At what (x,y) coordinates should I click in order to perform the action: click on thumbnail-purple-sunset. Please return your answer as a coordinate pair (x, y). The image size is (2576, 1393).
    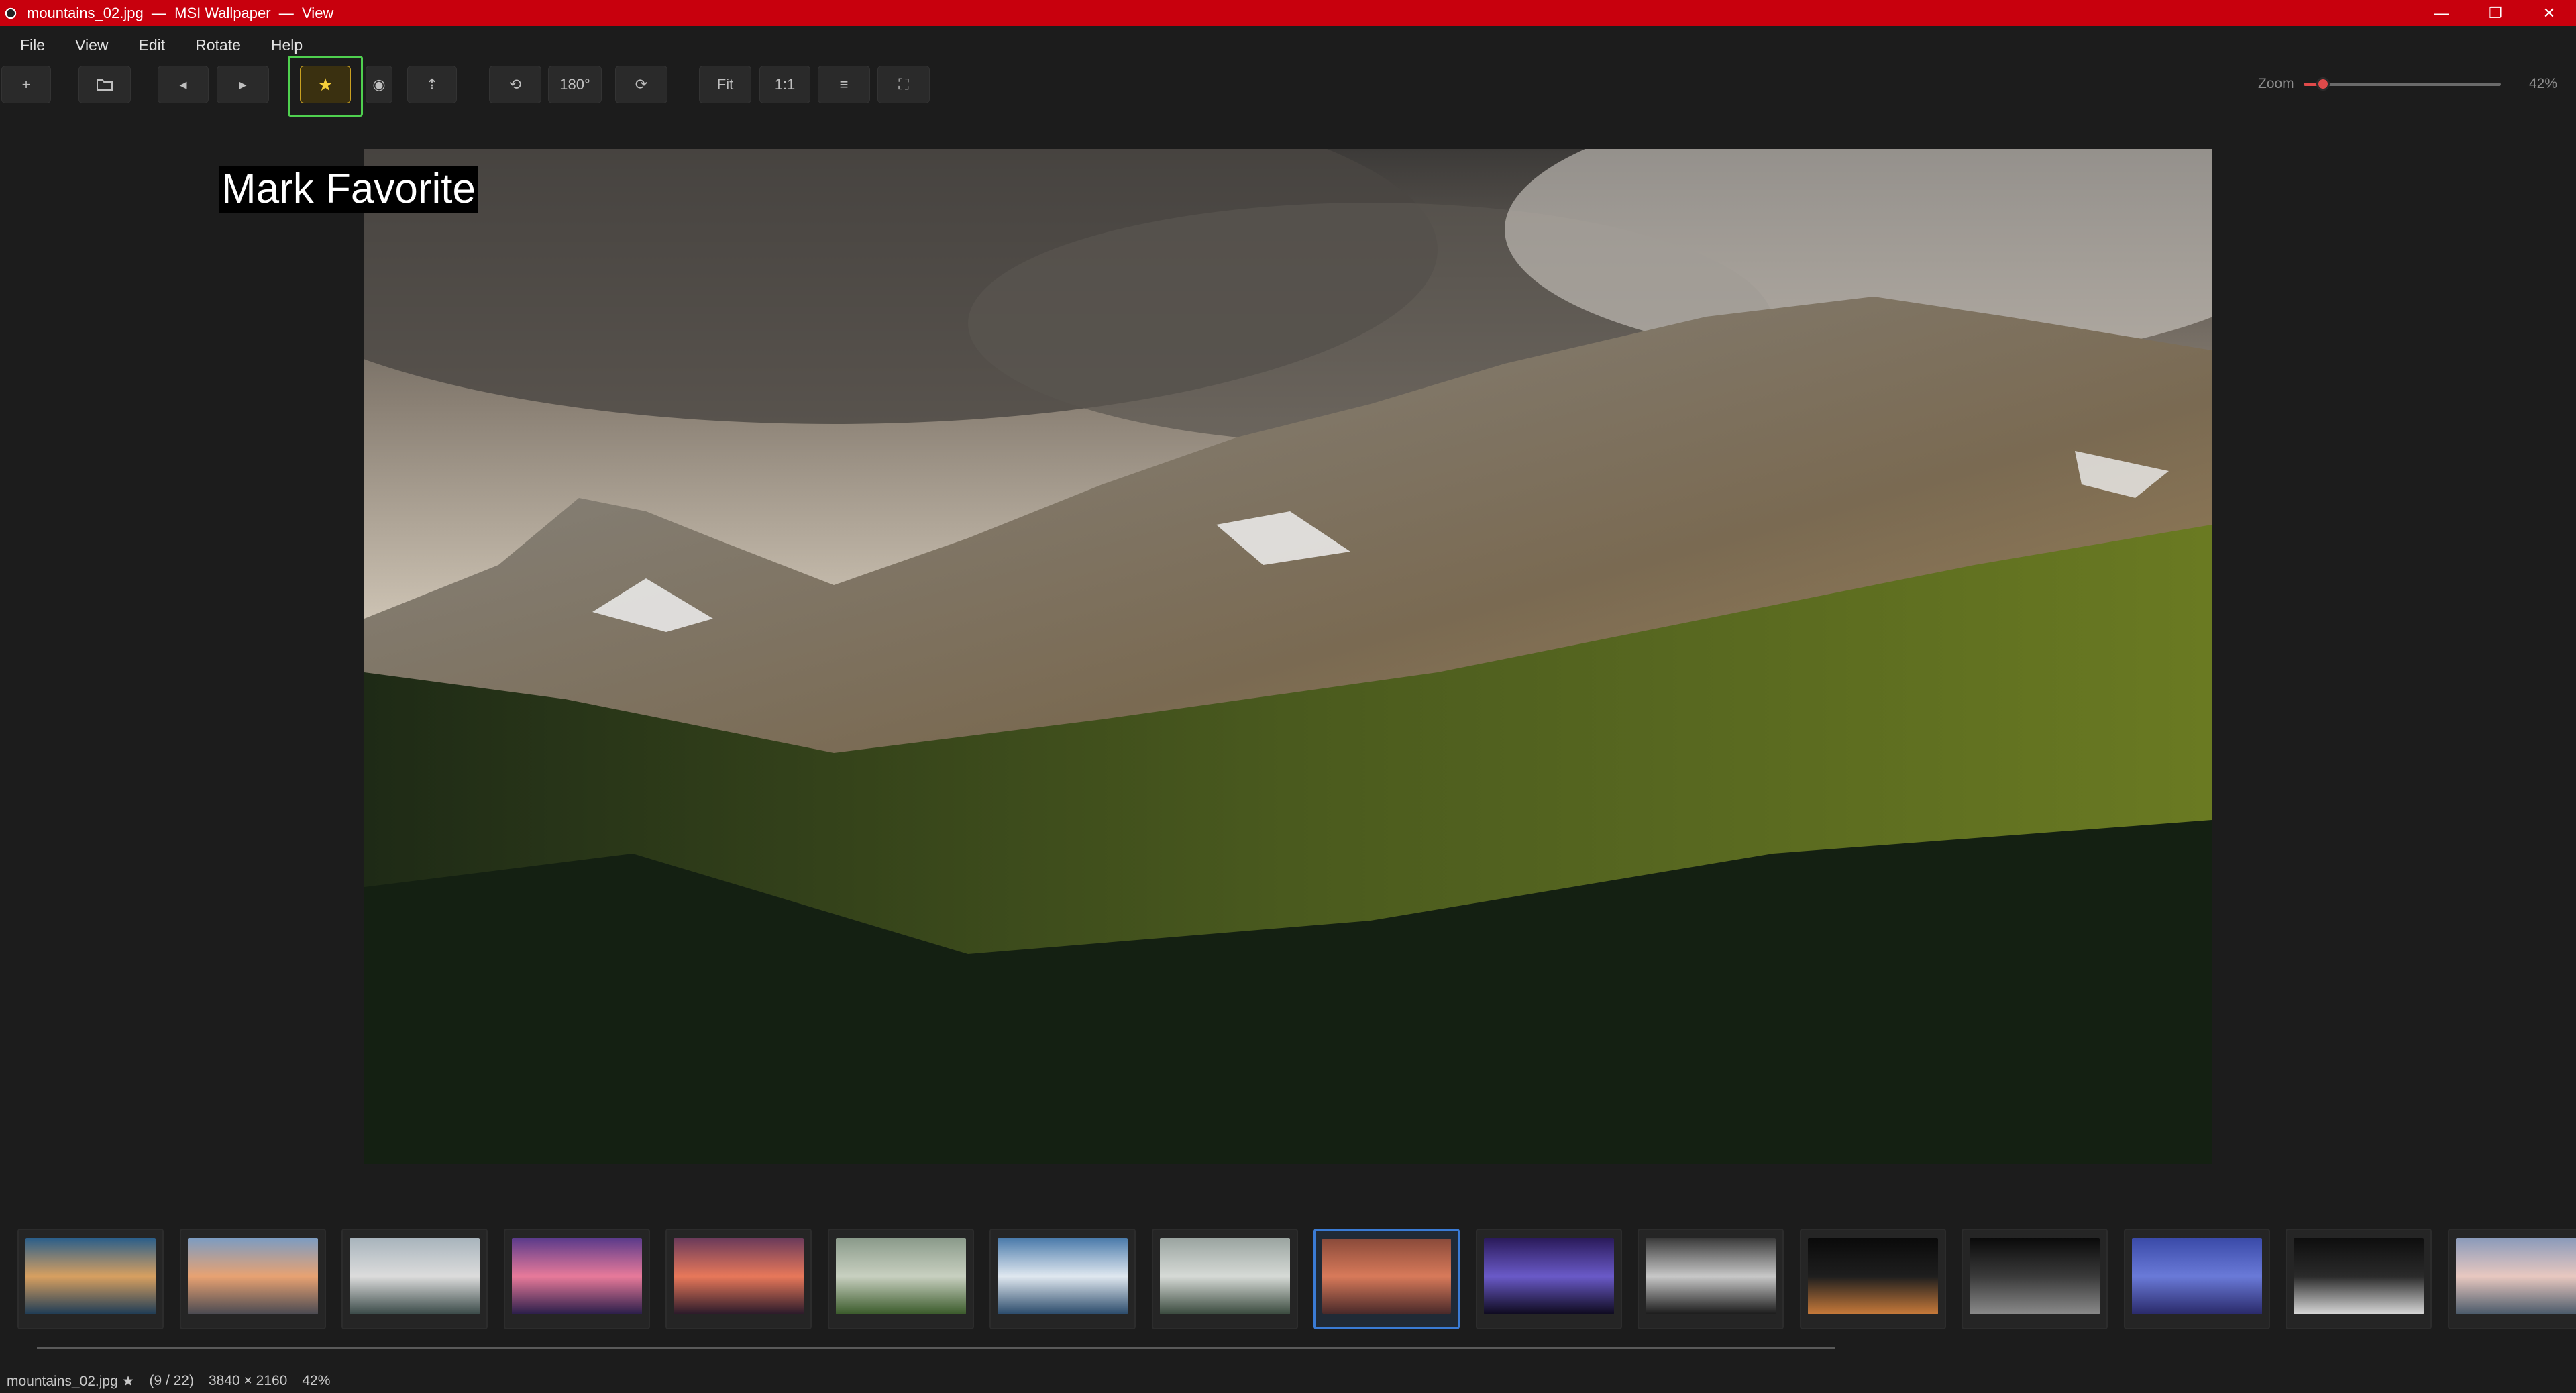
    Looking at the image, I should click on (577, 1279).